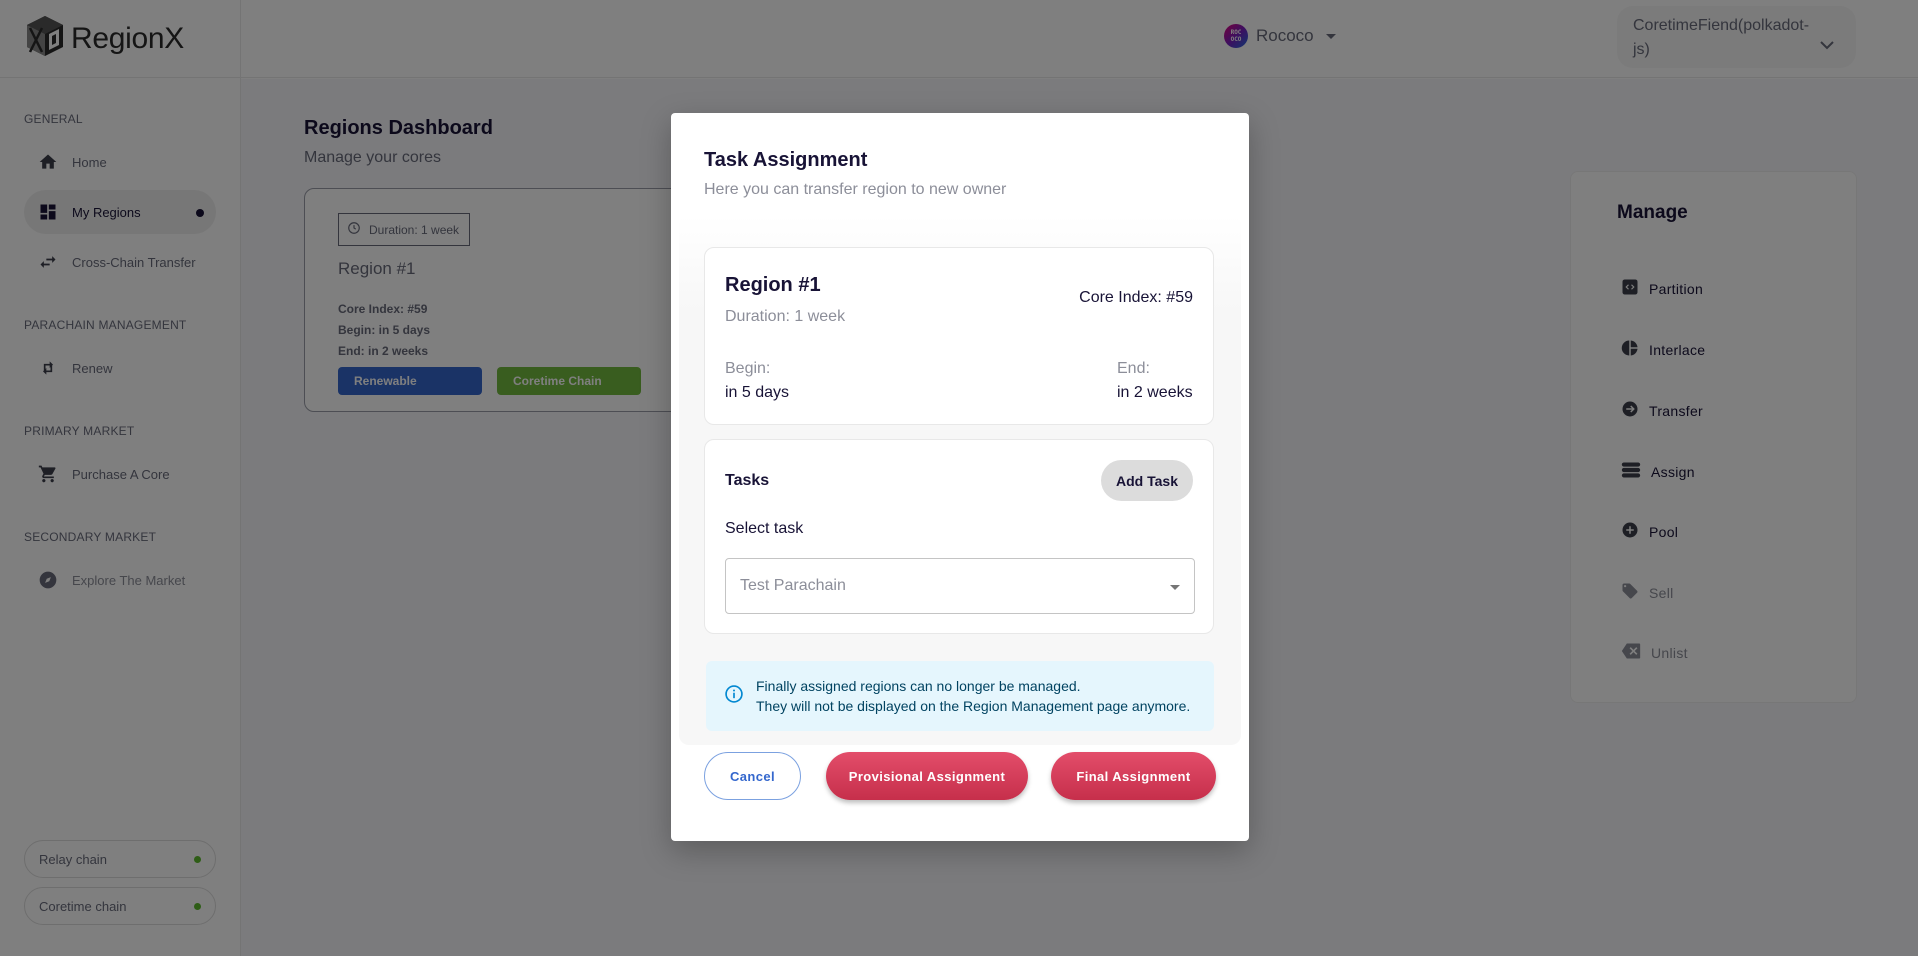 This screenshot has height=956, width=1918. Describe the element at coordinates (1175, 587) in the screenshot. I see `caret-down-icon` at that location.